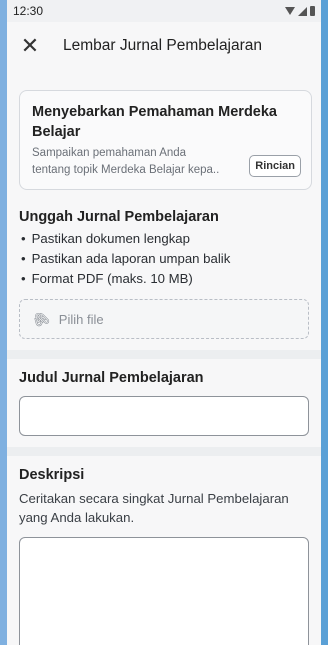 The width and height of the screenshot is (328, 645). I want to click on description-label: Deskripsi, so click(52, 475).